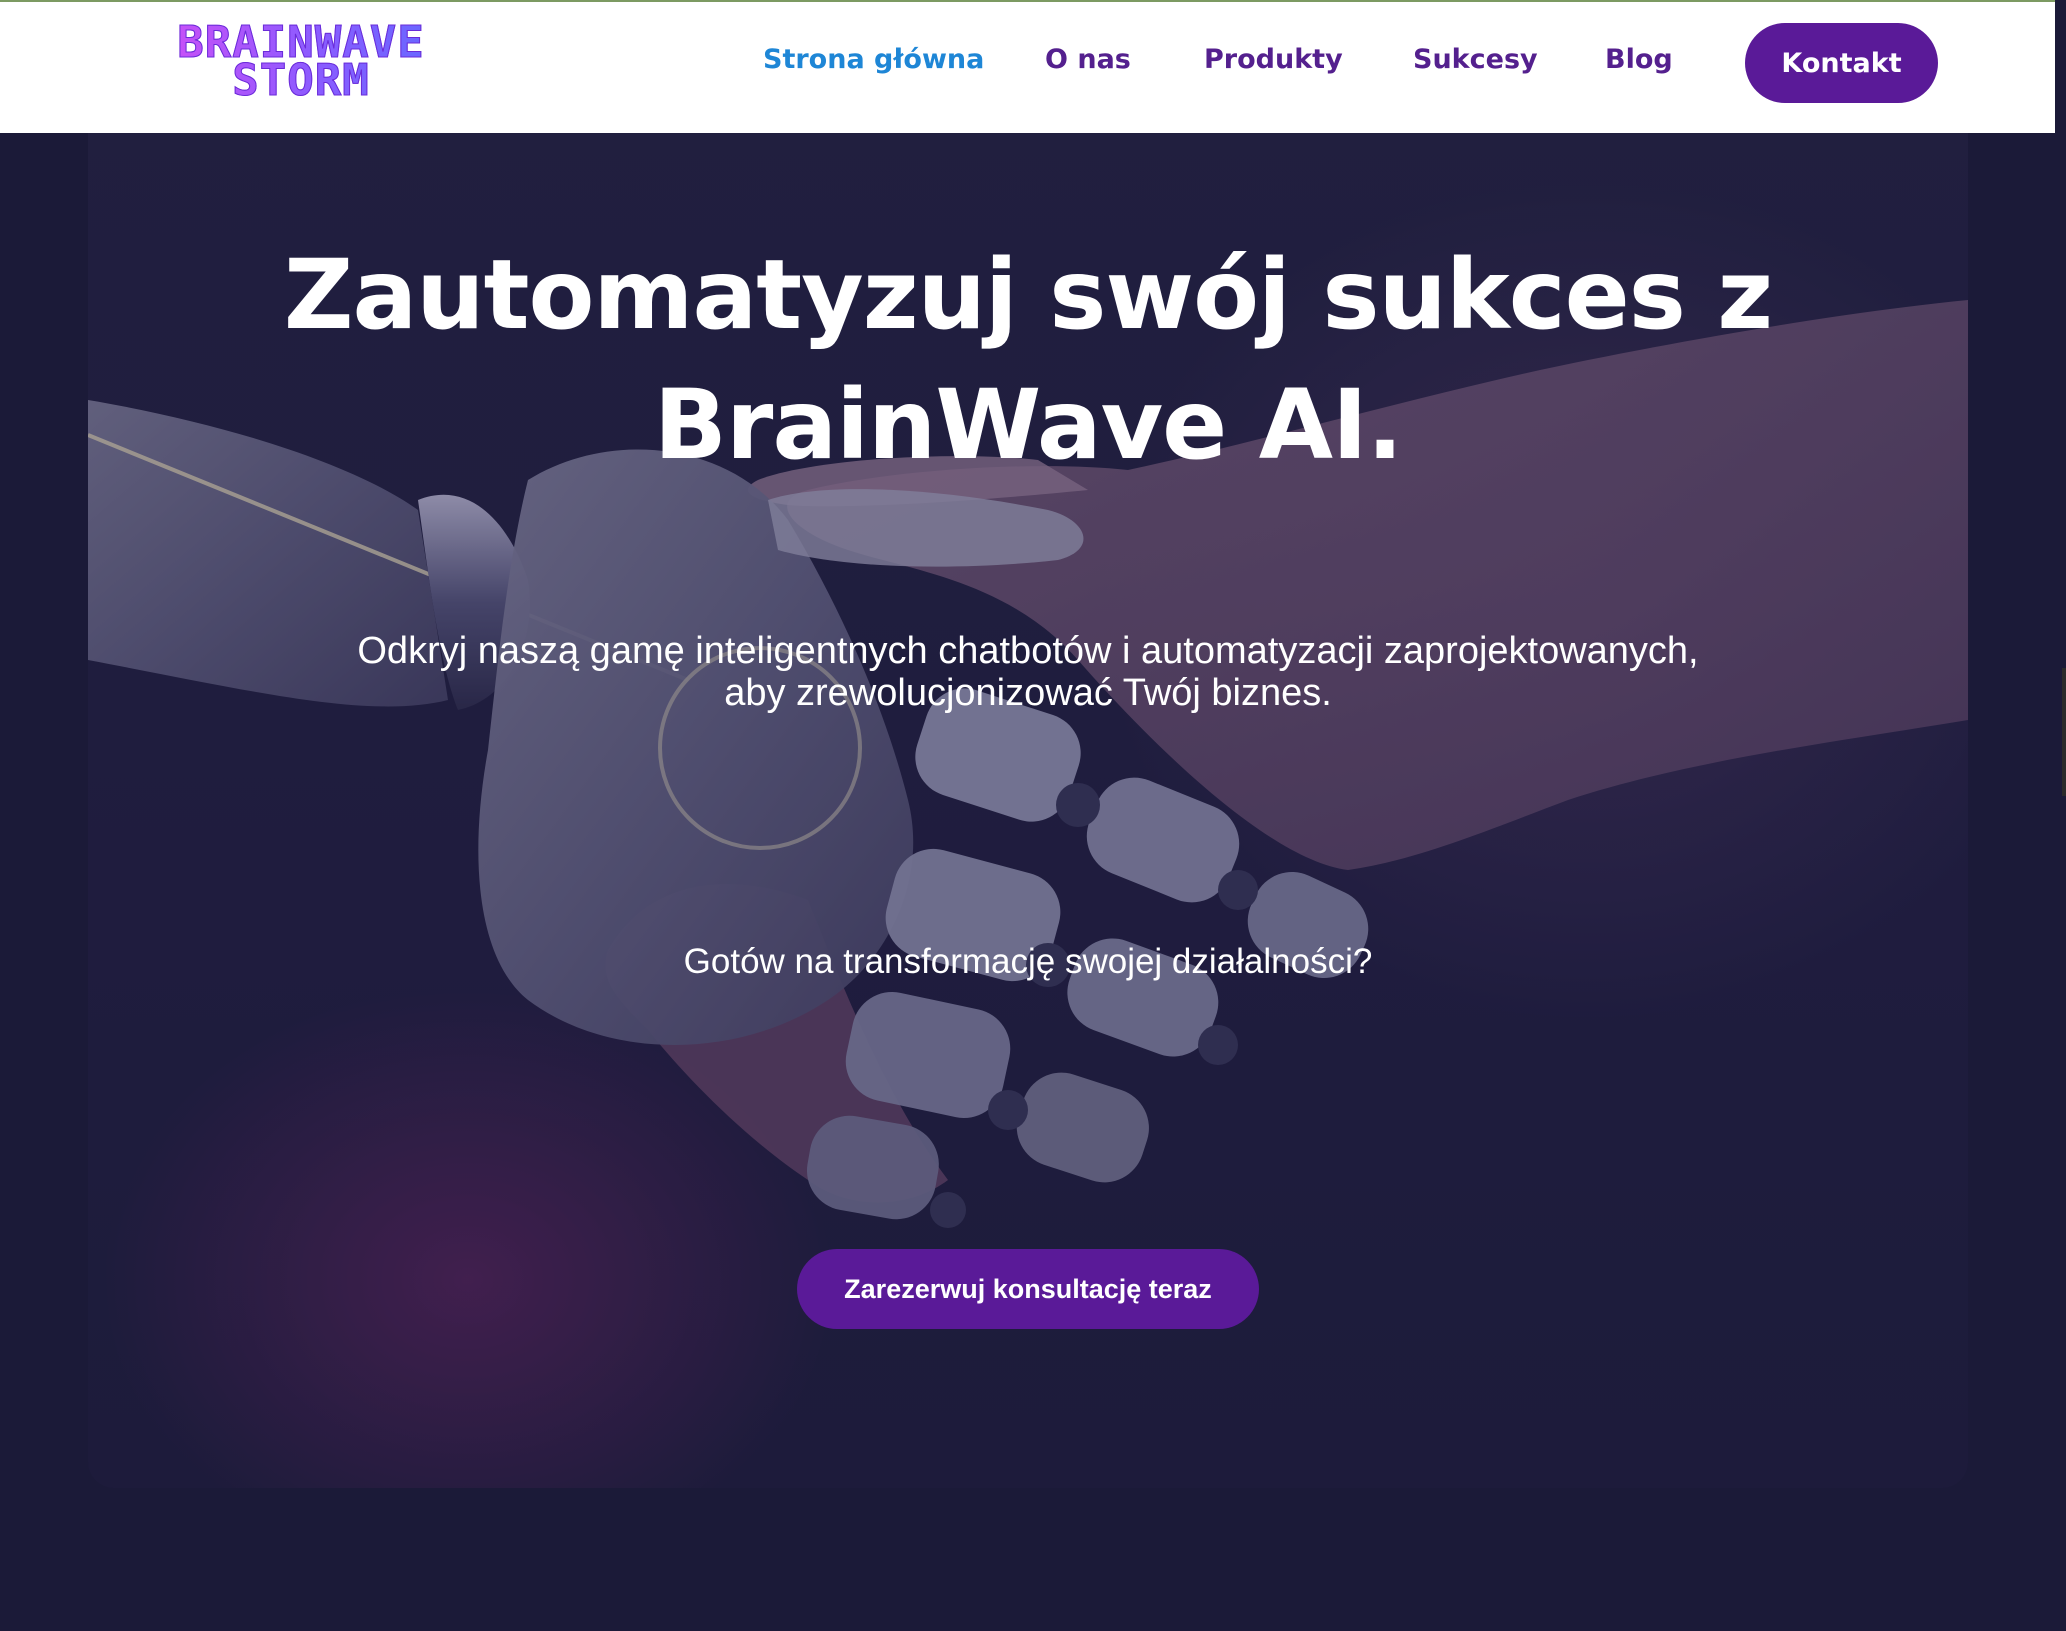 The image size is (2066, 1631). I want to click on contact-button: Kontakt, so click(1841, 63).